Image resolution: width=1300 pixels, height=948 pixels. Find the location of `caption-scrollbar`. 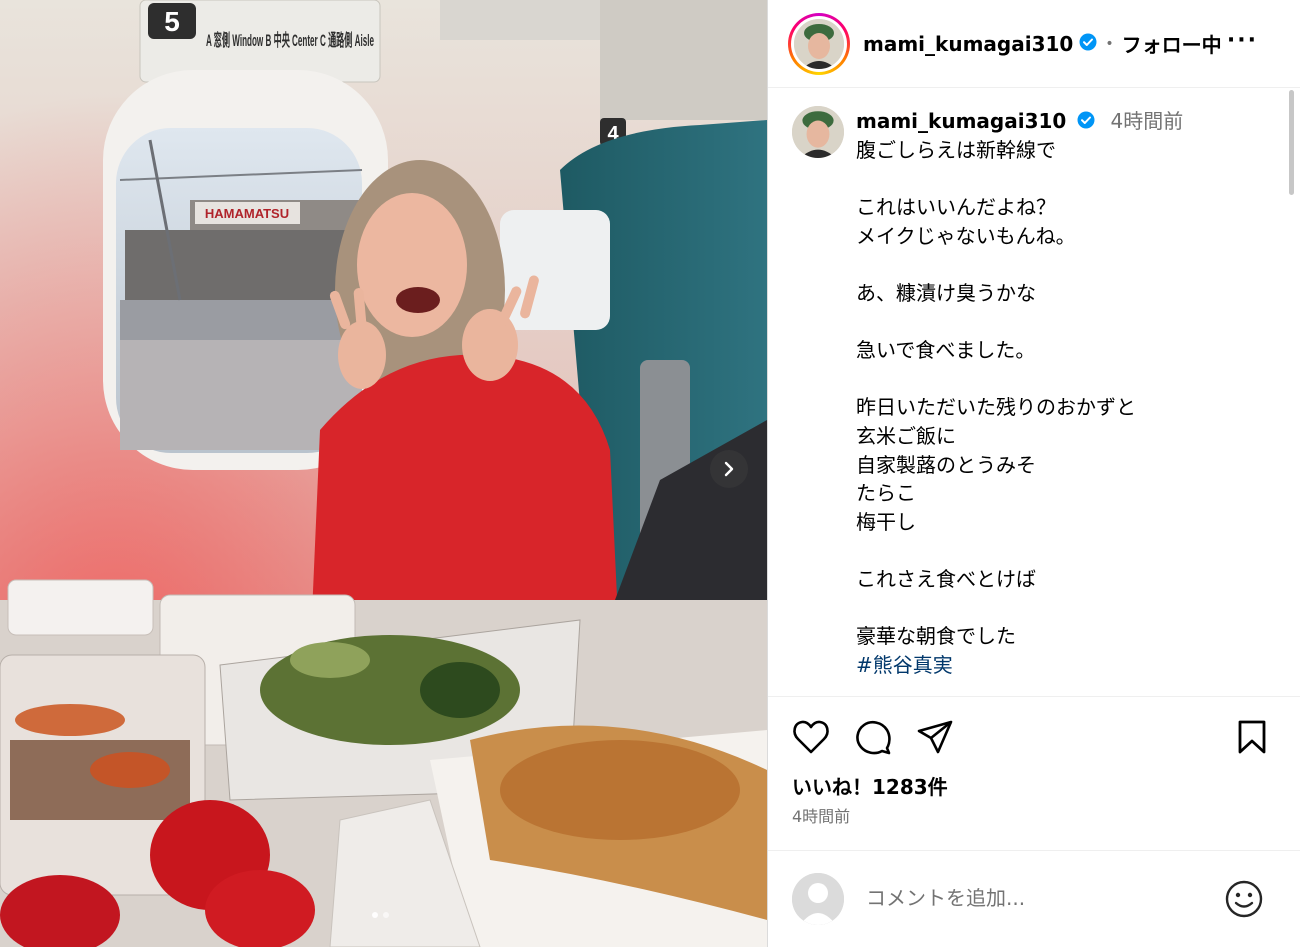

caption-scrollbar is located at coordinates (1291, 142).